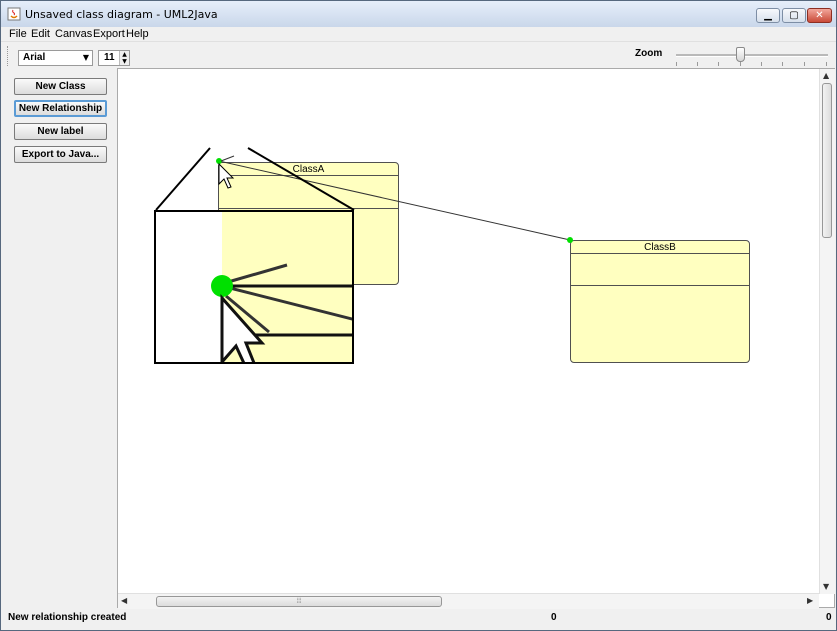 The height and width of the screenshot is (631, 837). Describe the element at coordinates (124, 600) in the screenshot. I see `scroll-left-icon: ◀` at that location.